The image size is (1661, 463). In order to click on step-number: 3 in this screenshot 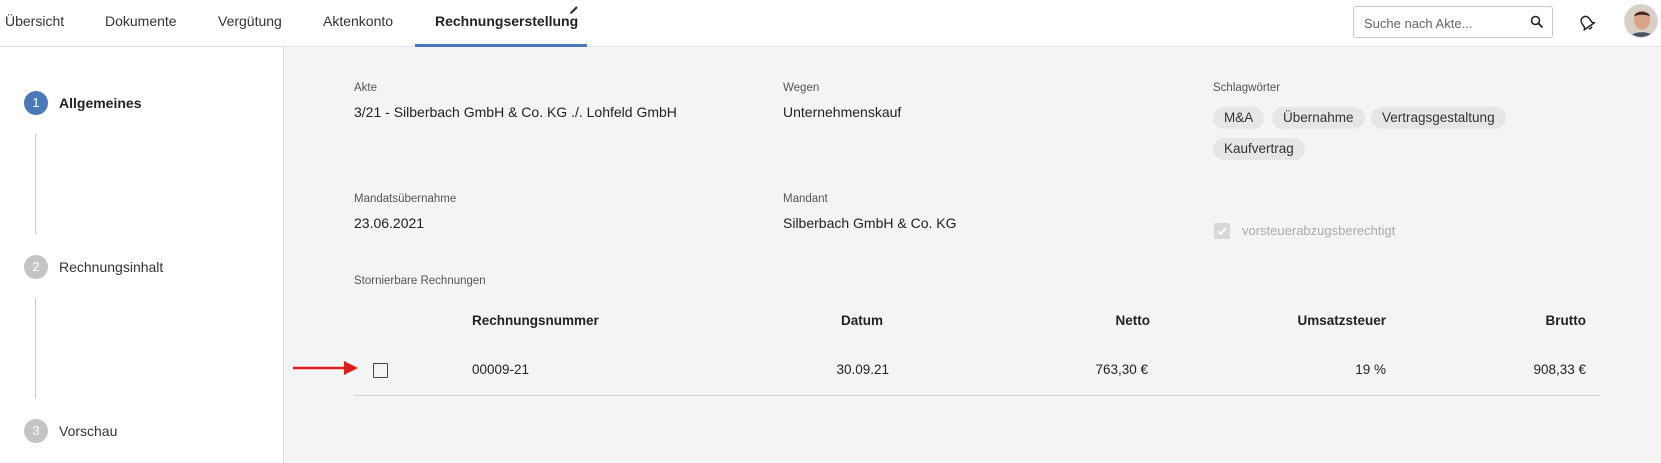, I will do `click(36, 431)`.